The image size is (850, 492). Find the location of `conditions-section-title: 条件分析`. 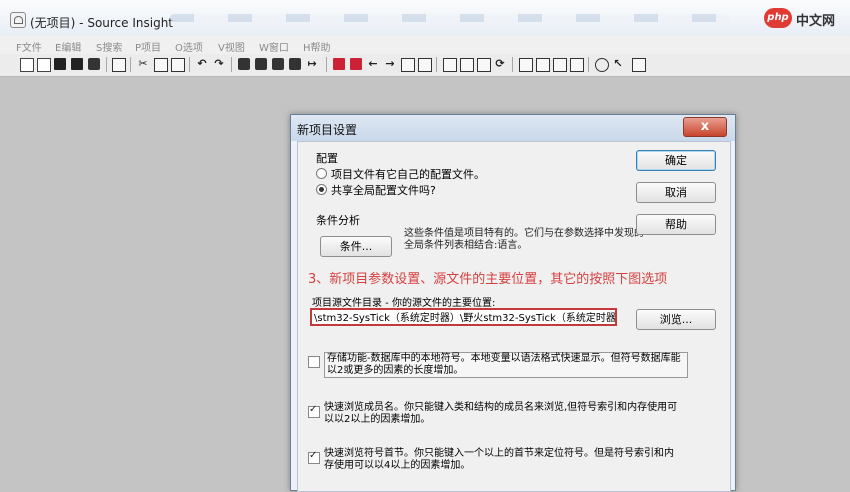

conditions-section-title: 条件分析 is located at coordinates (338, 220).